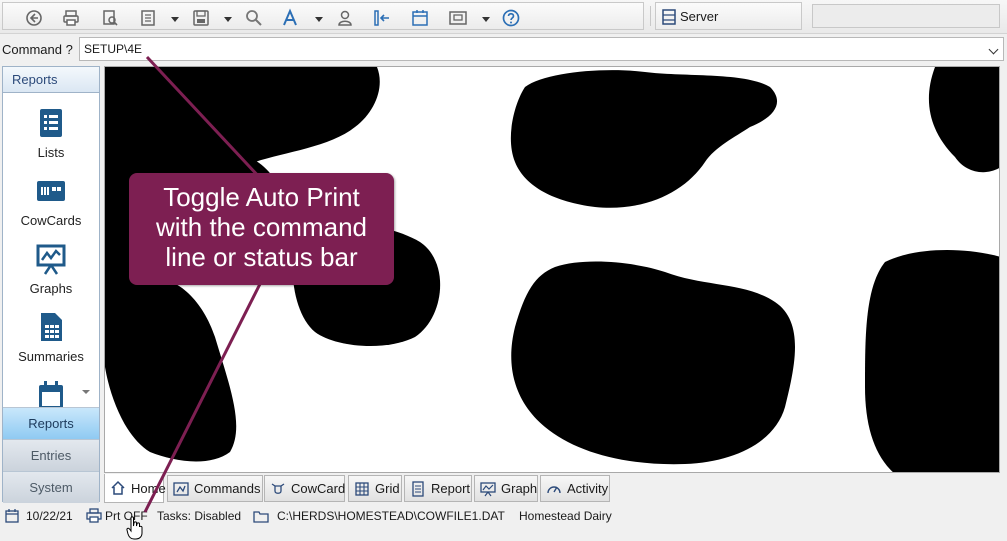 This screenshot has height=541, width=1007. I want to click on tab-grid: Grid, so click(375, 488).